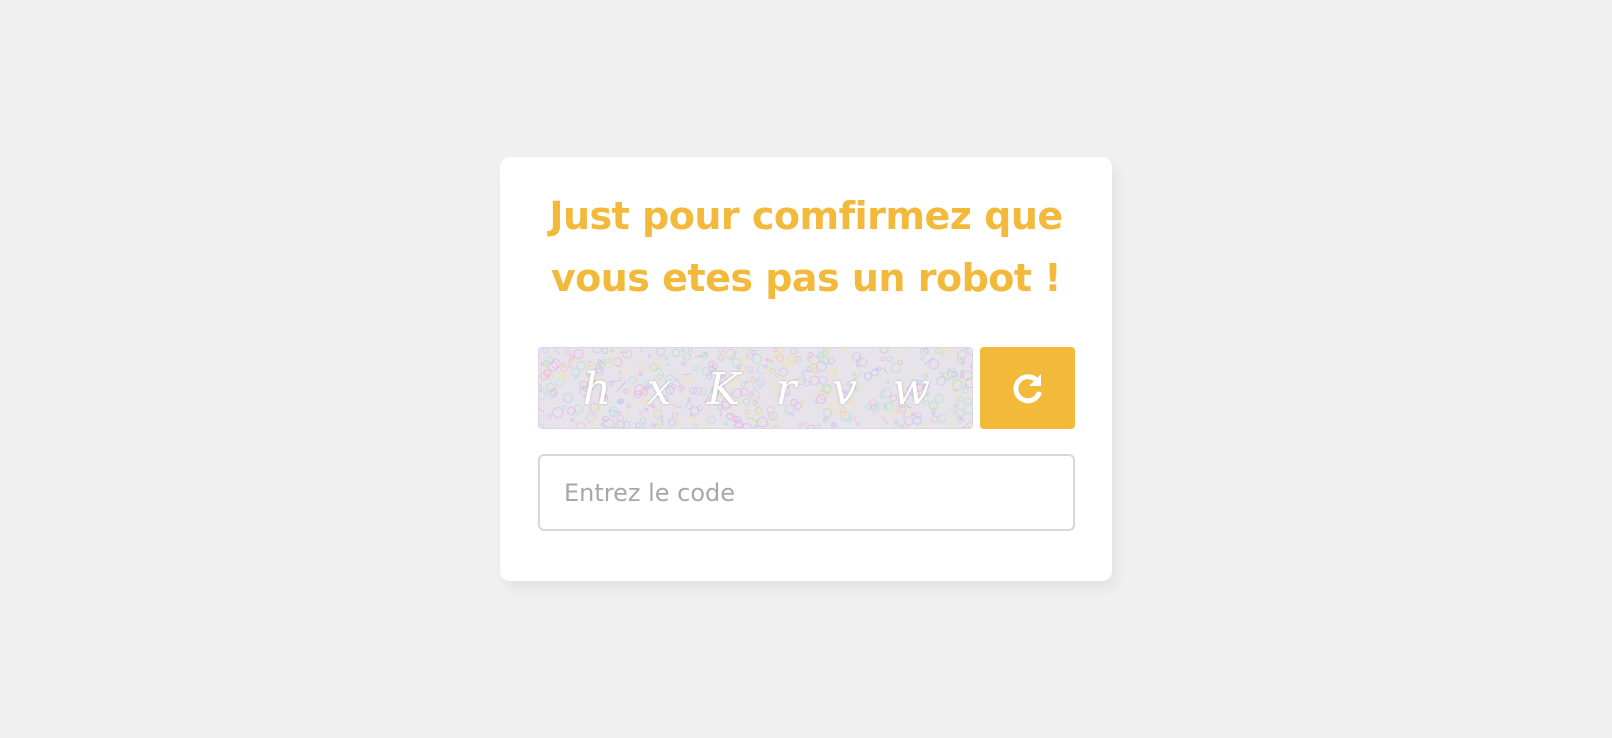 This screenshot has height=738, width=1612. I want to click on refresh-captcha-button, so click(1027, 388).